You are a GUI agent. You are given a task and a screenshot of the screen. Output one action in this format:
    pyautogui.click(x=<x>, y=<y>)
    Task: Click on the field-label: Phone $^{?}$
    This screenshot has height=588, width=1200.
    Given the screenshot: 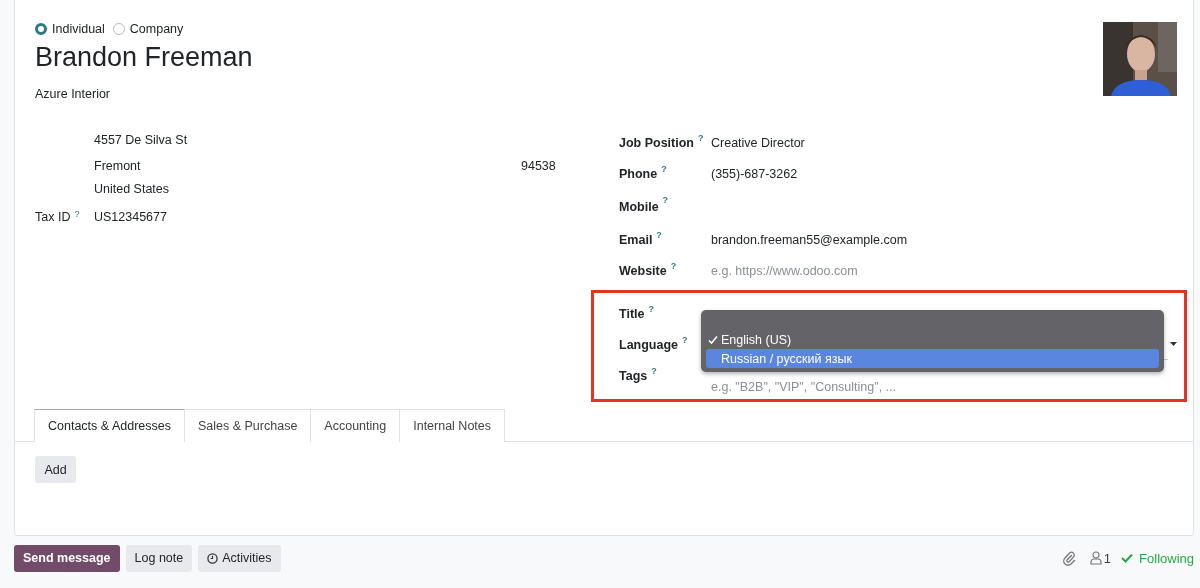 What is the action you would take?
    pyautogui.click(x=643, y=173)
    